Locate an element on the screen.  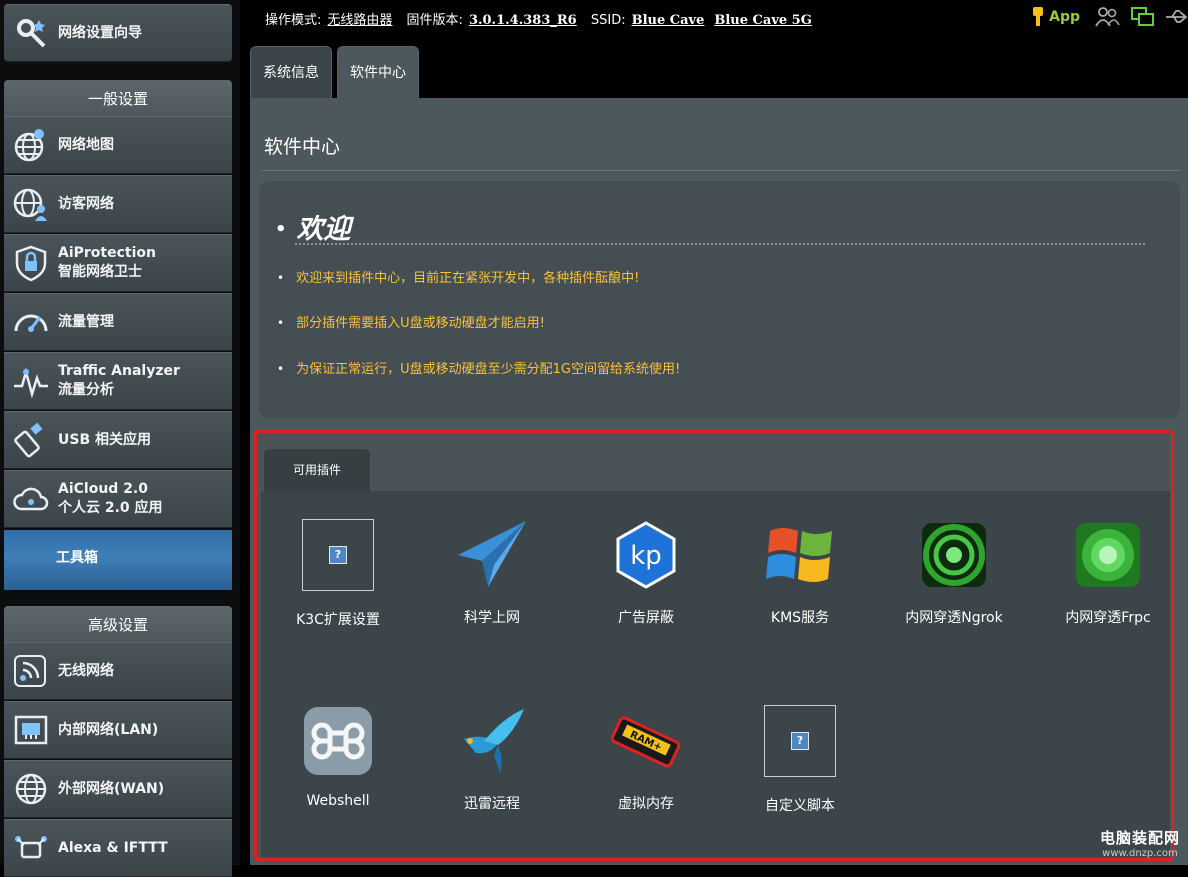
sidebar-item-label: 内部网络(LAN) is located at coordinates (108, 729).